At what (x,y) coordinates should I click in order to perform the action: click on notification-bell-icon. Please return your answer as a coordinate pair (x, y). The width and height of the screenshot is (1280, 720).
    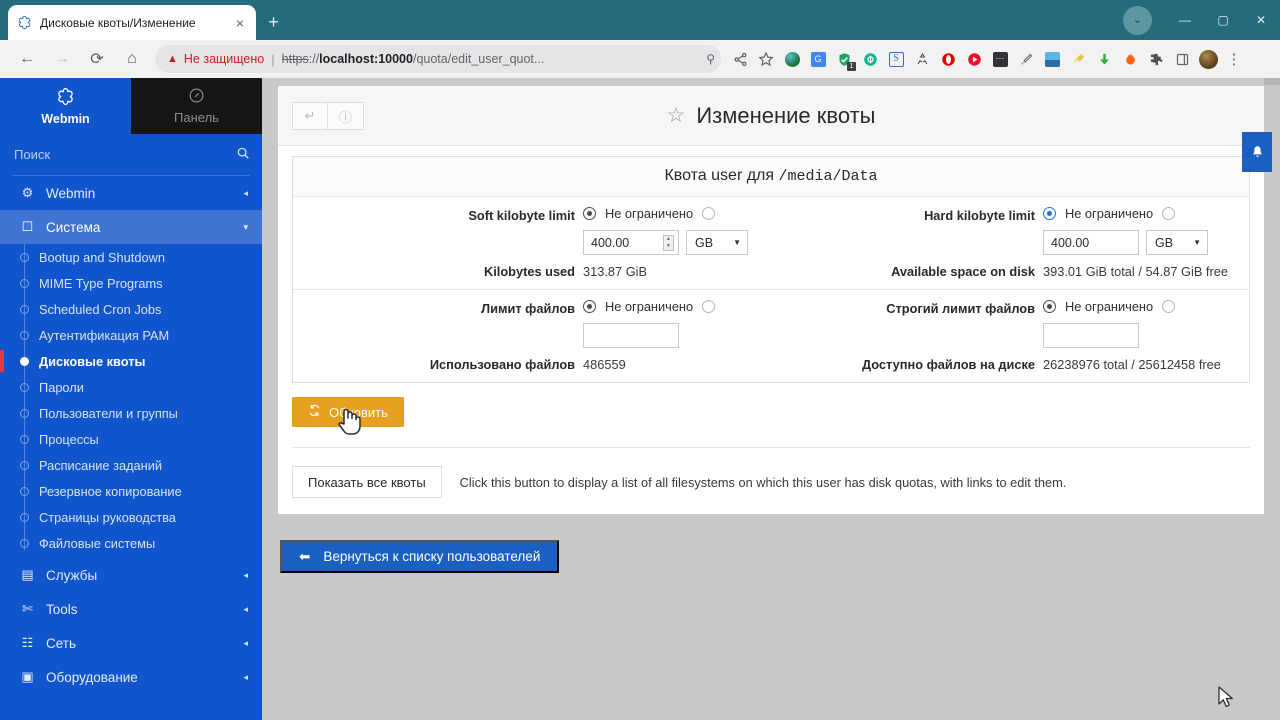
    Looking at the image, I should click on (1257, 152).